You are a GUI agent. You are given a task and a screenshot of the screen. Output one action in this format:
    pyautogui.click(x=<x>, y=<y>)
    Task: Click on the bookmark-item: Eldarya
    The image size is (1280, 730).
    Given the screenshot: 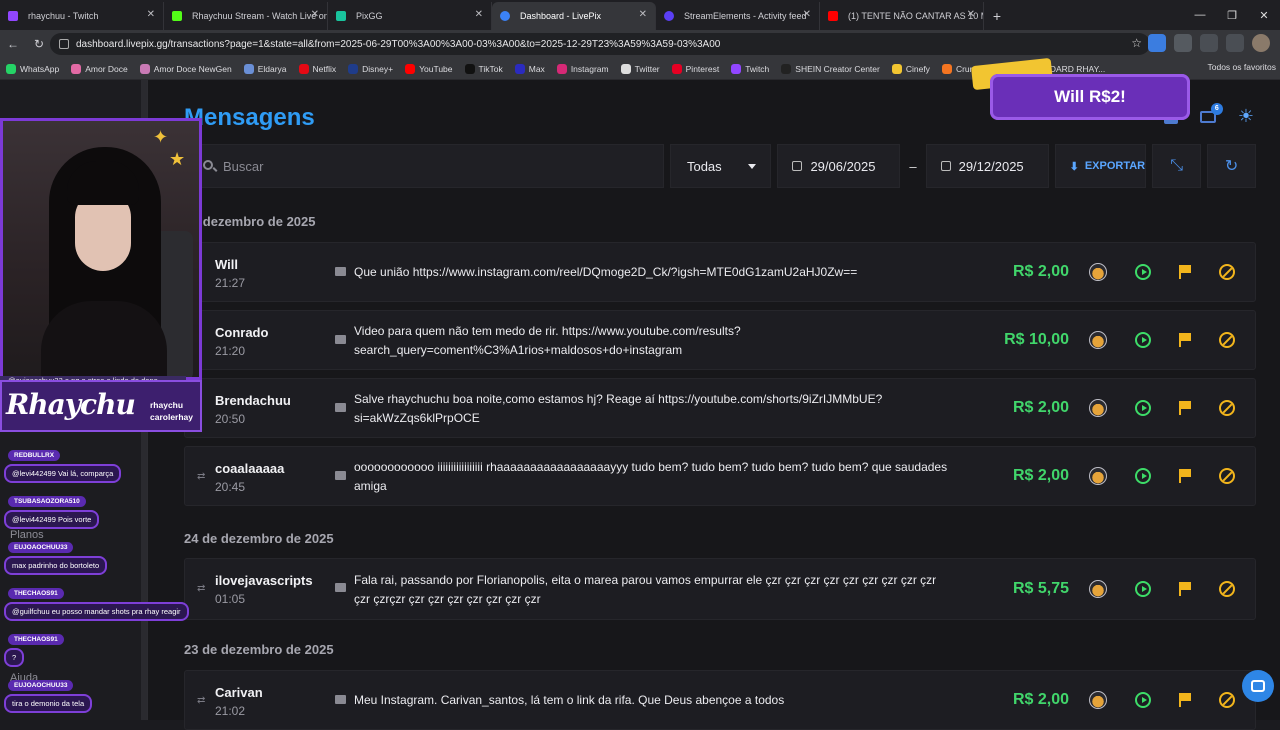 What is the action you would take?
    pyautogui.click(x=265, y=68)
    